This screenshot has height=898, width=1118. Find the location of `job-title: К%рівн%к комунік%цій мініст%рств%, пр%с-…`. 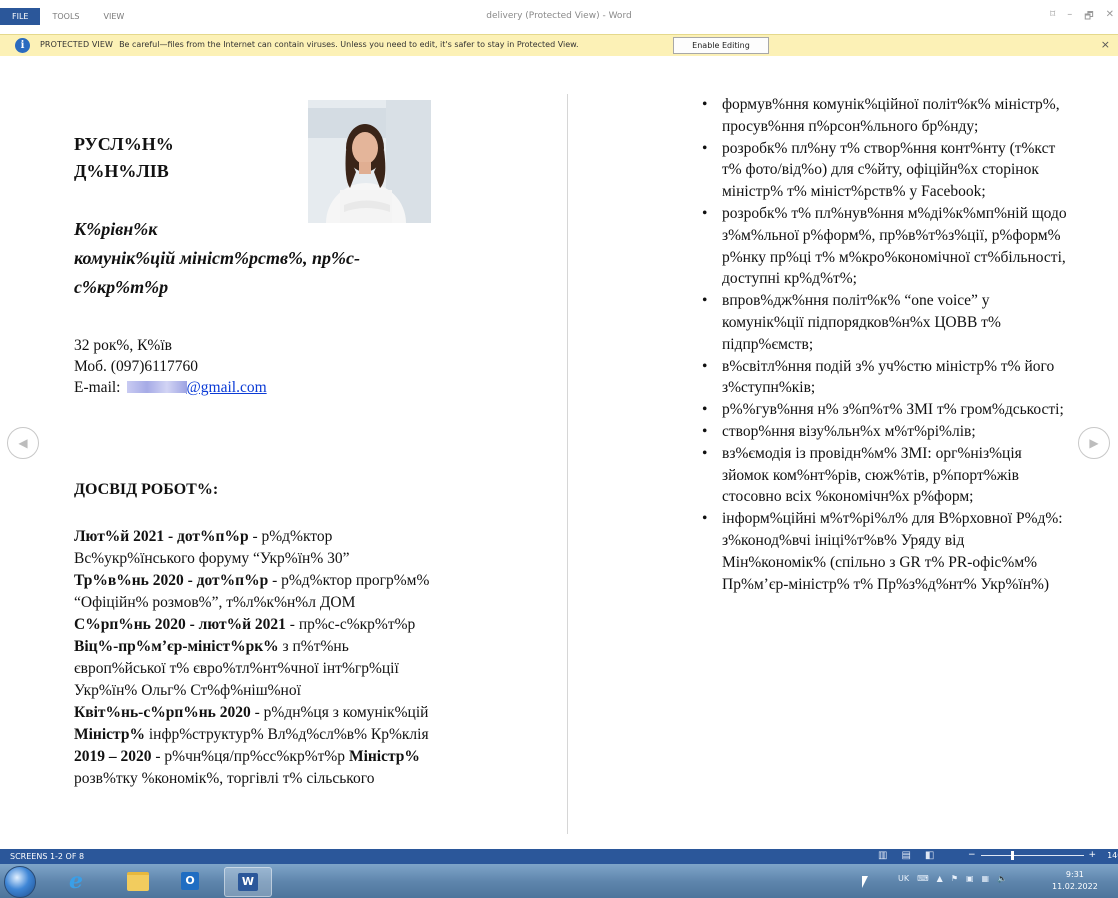

job-title: К%рівн%к комунік%цій мініст%рств%, пр%с-… is located at coordinates (284, 258).